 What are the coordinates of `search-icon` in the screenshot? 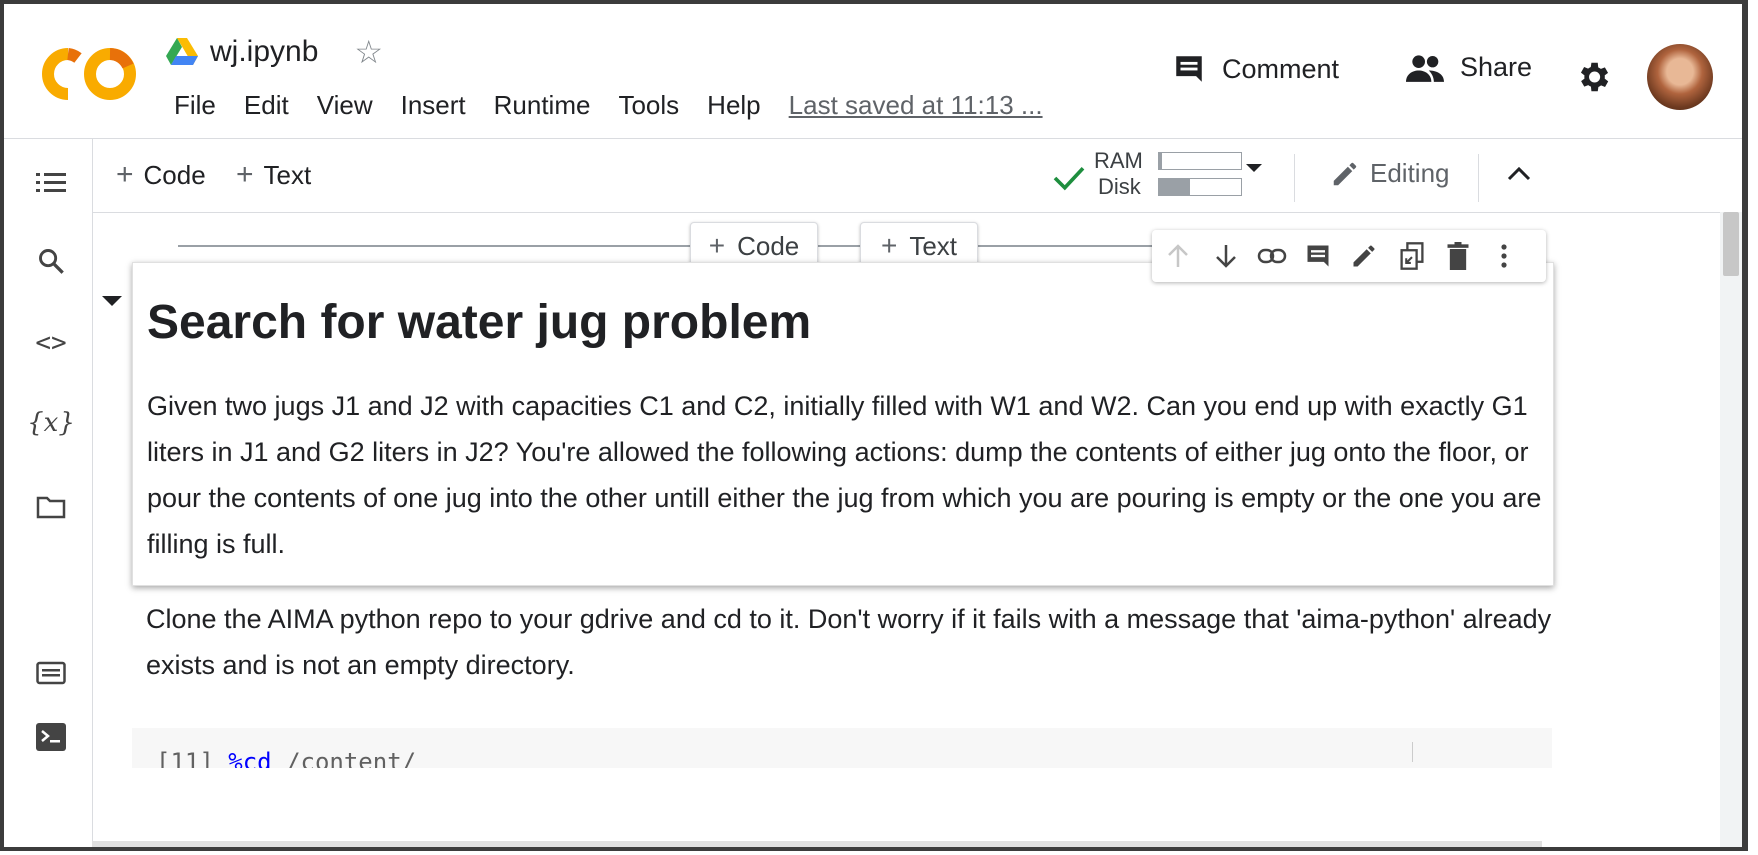 It's located at (51, 261).